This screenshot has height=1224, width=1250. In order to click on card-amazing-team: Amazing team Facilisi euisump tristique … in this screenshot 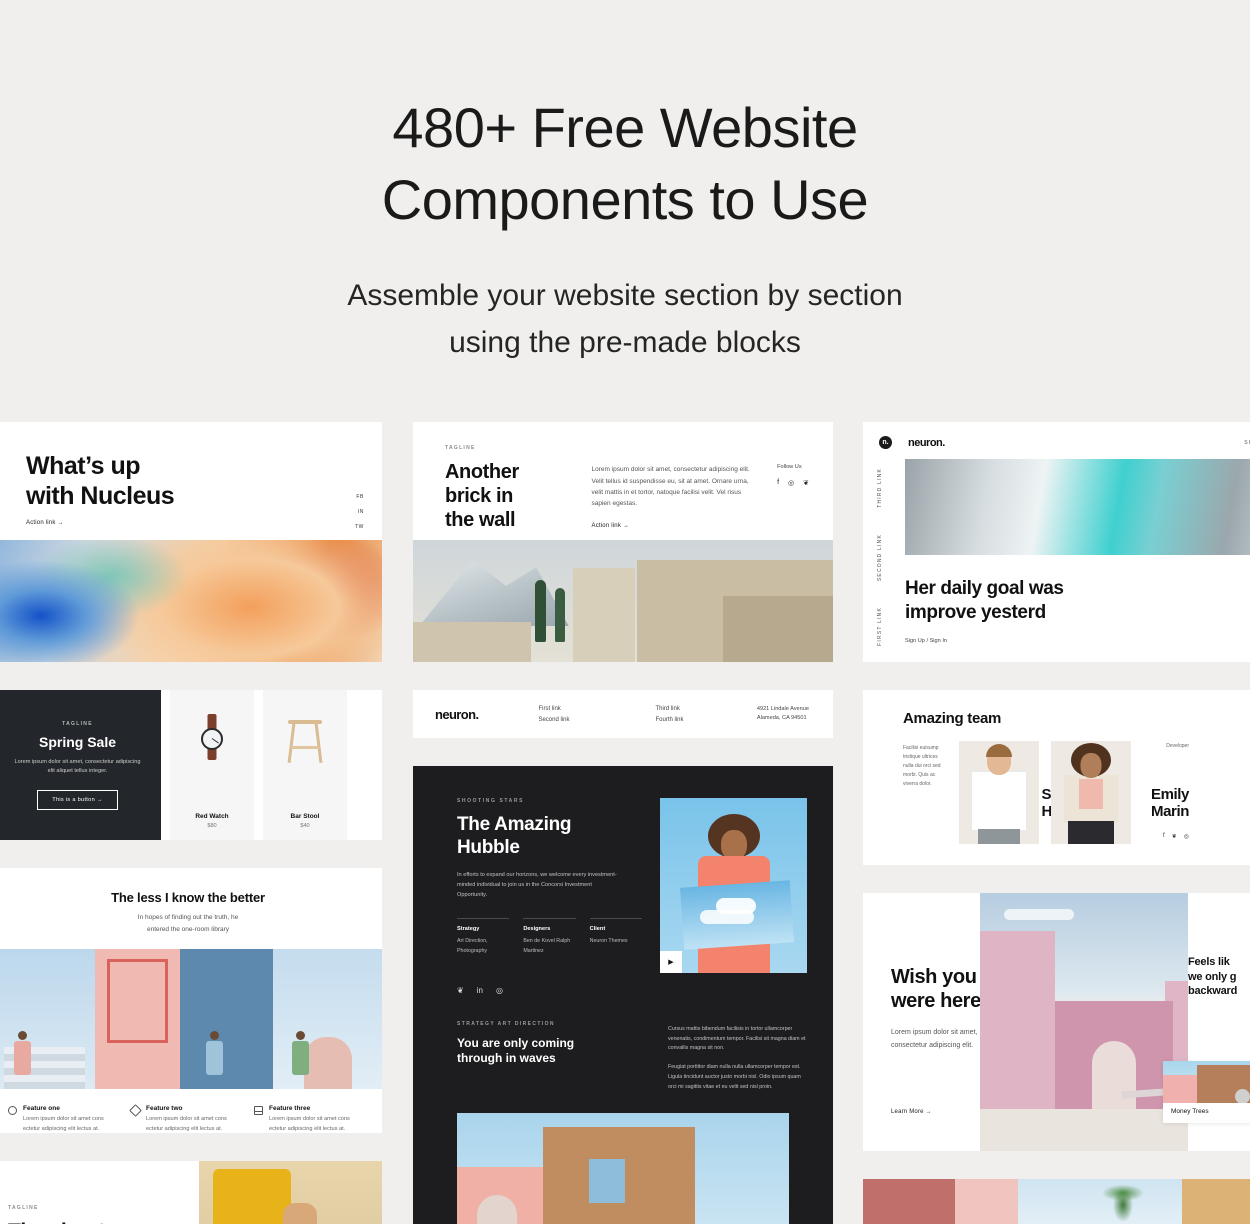, I will do `click(1056, 778)`.